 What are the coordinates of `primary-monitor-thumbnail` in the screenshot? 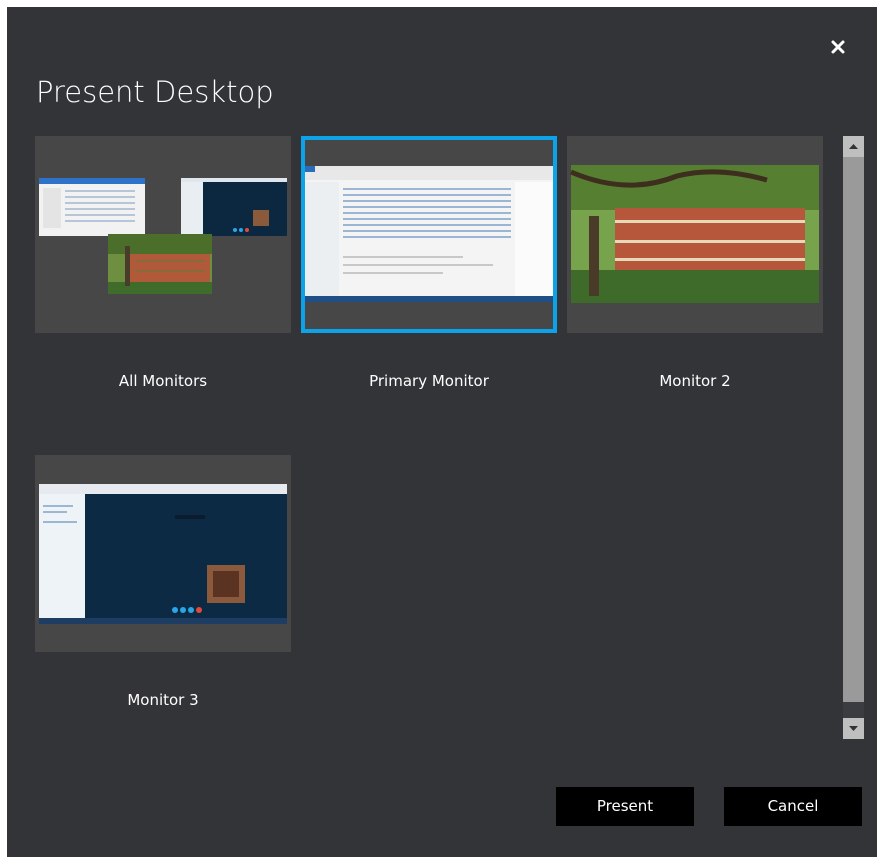 It's located at (429, 234).